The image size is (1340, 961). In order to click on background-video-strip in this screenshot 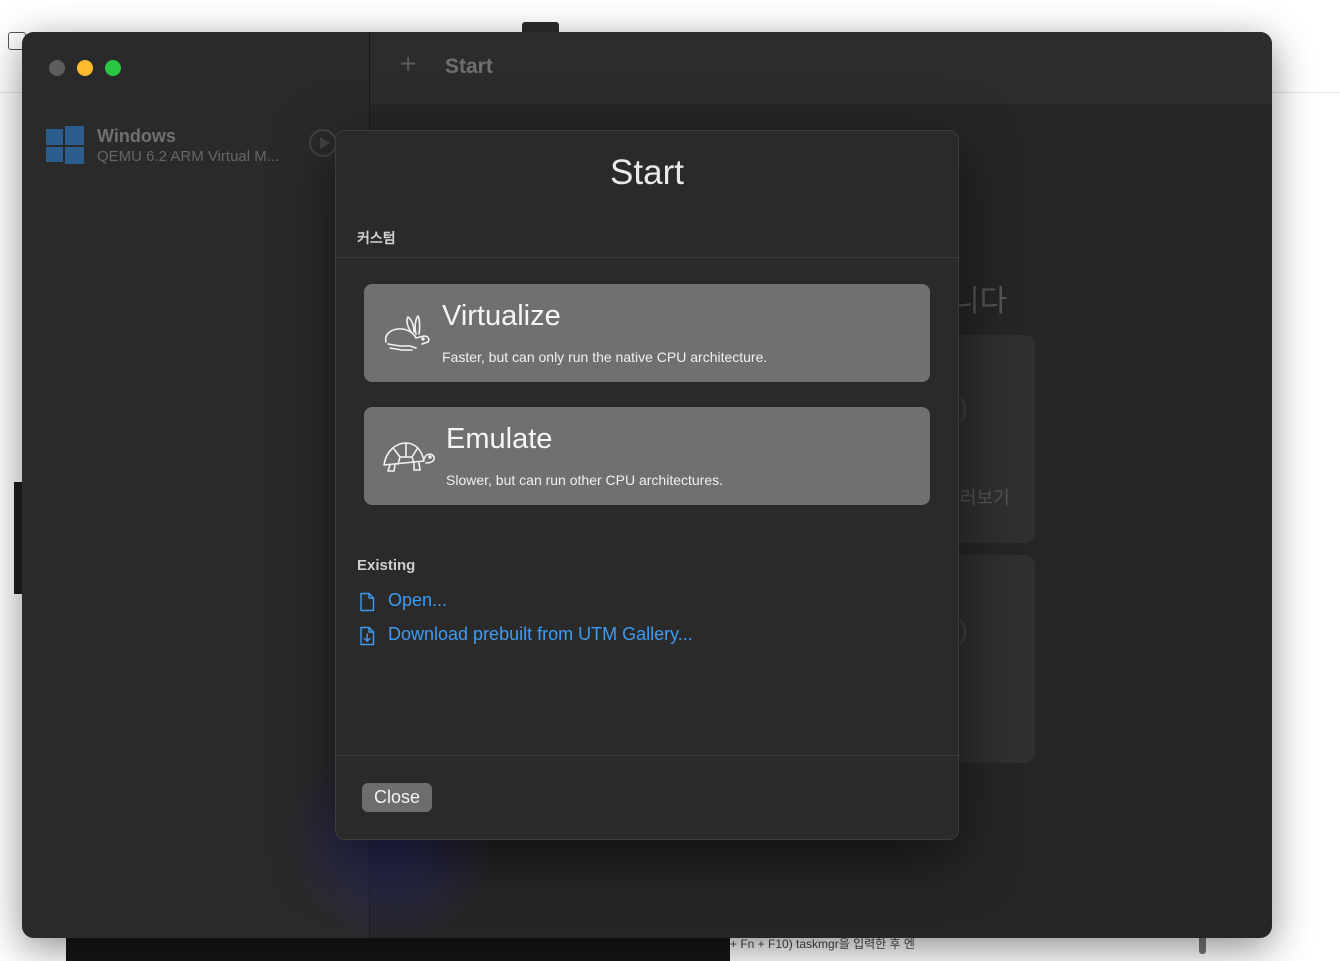, I will do `click(398, 948)`.